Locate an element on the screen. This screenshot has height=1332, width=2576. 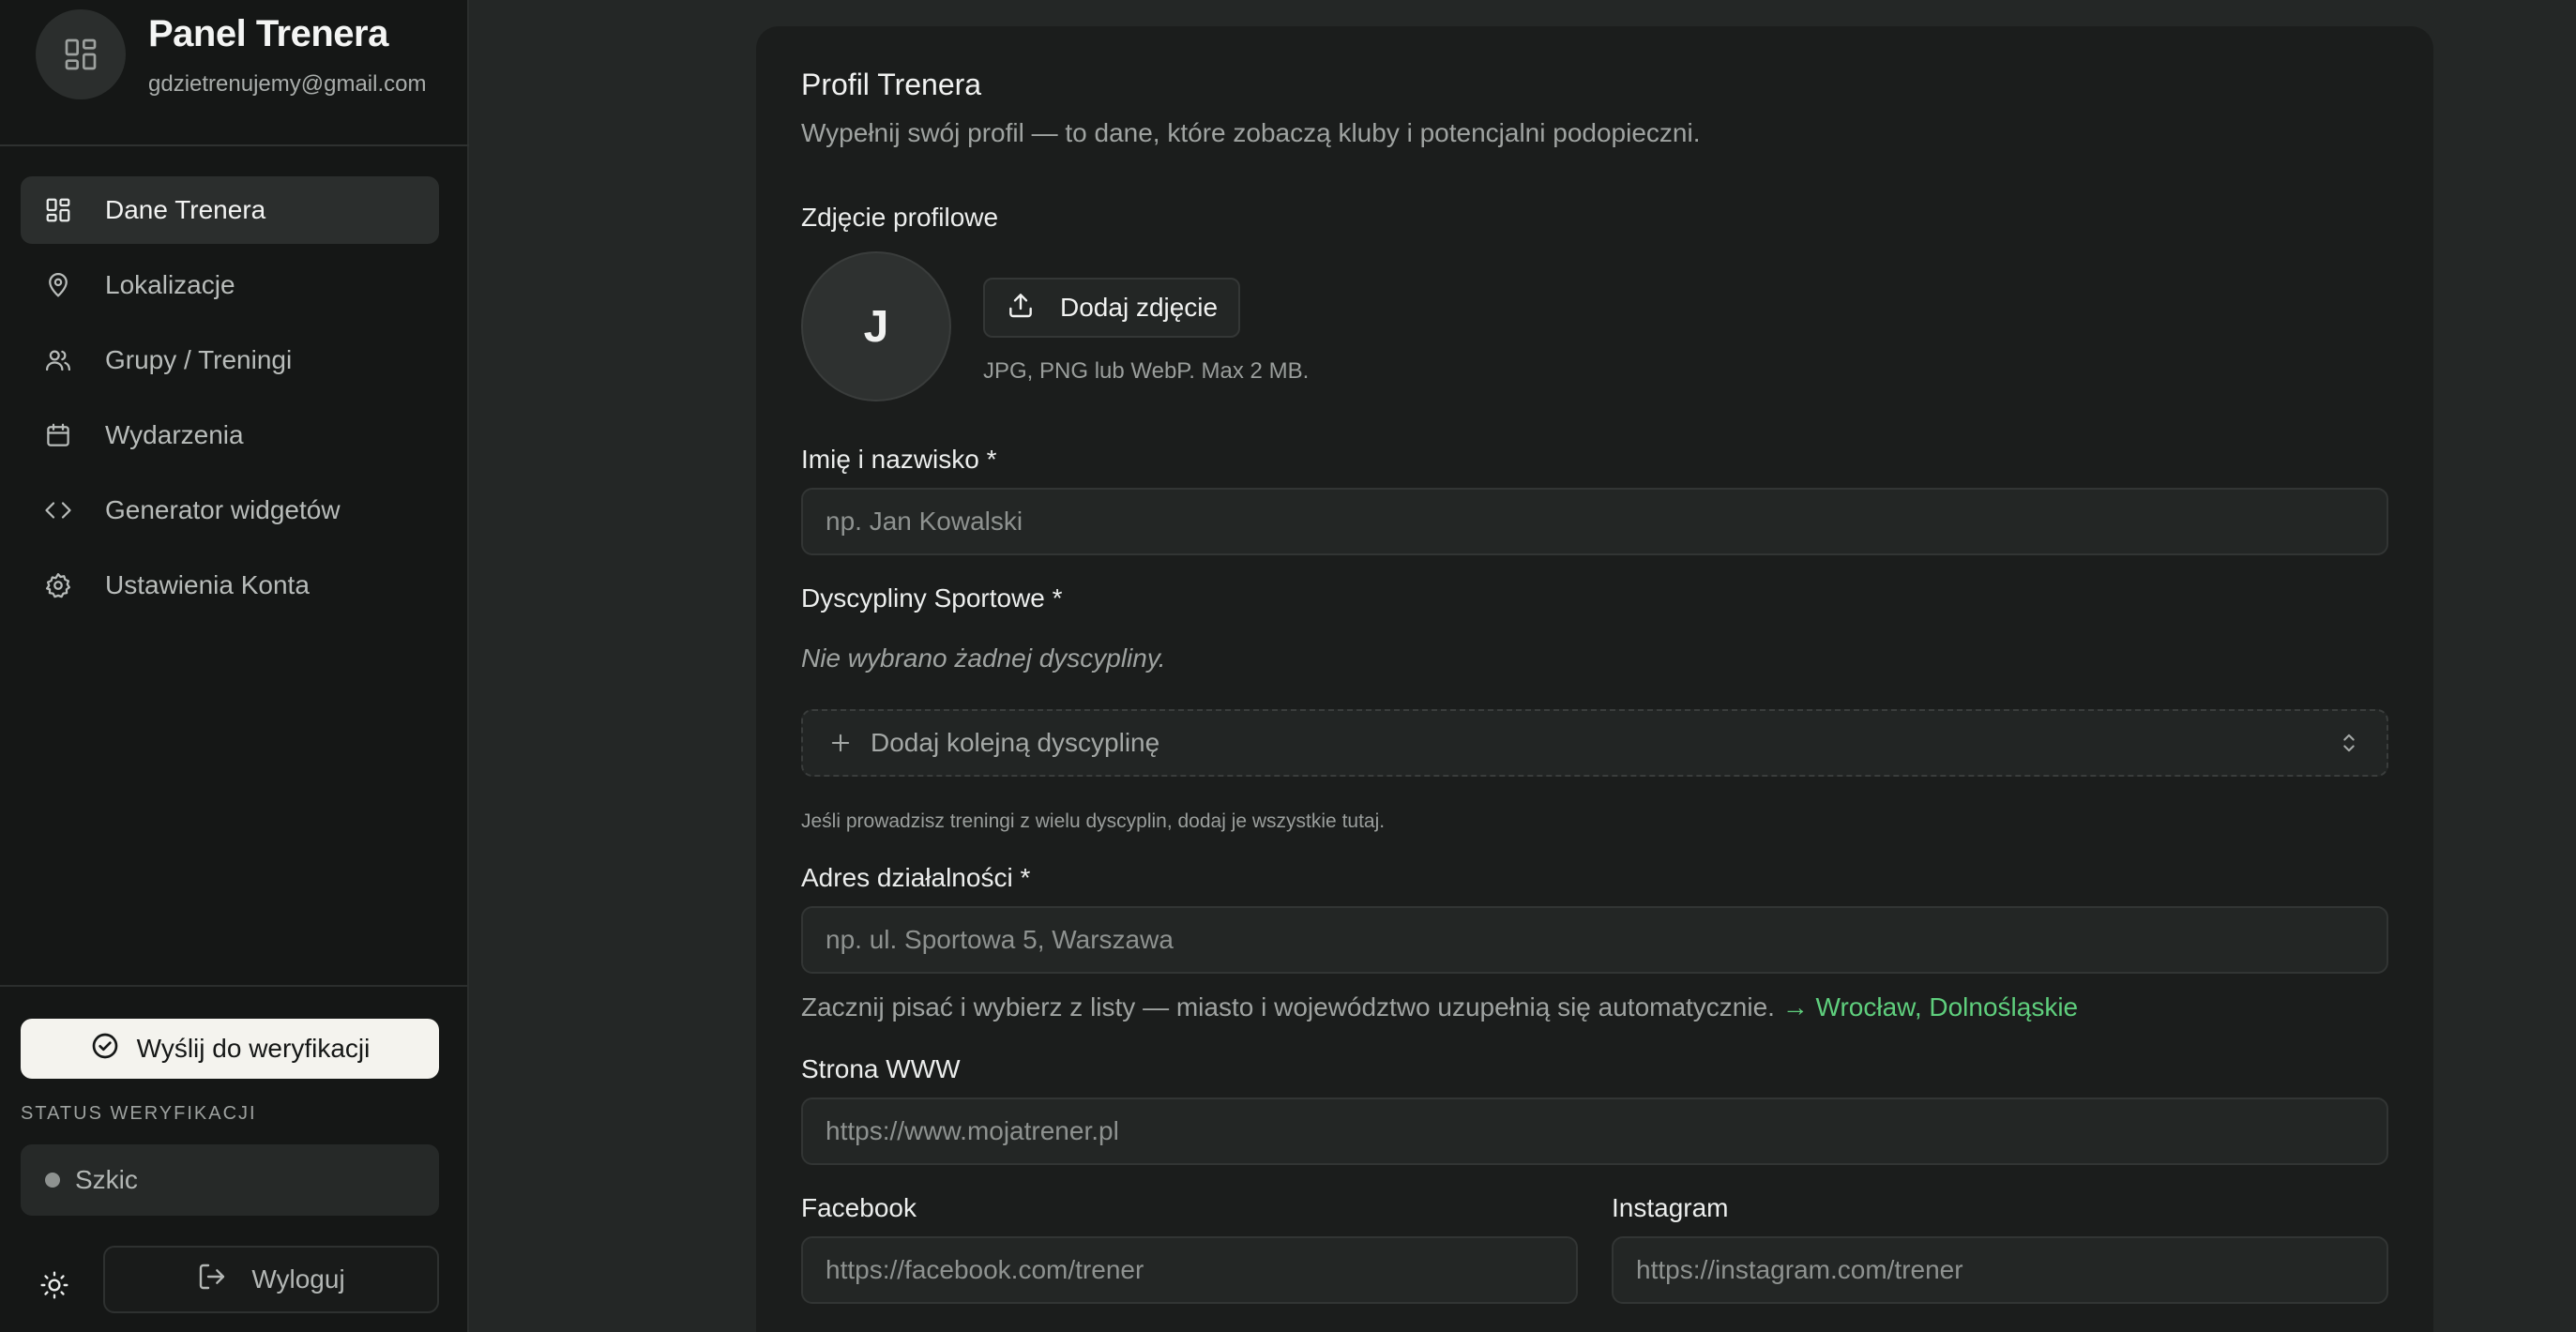
www-input is located at coordinates (1594, 1131).